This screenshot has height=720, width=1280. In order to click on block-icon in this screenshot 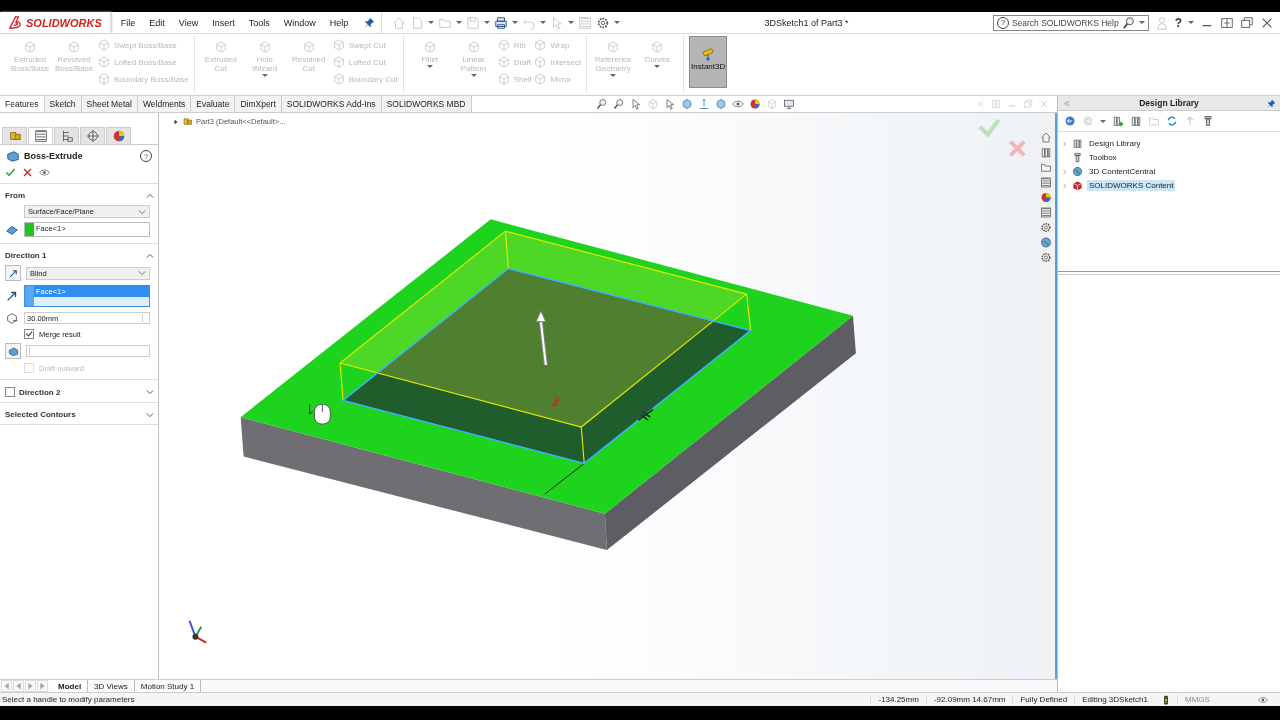, I will do `click(13, 351)`.